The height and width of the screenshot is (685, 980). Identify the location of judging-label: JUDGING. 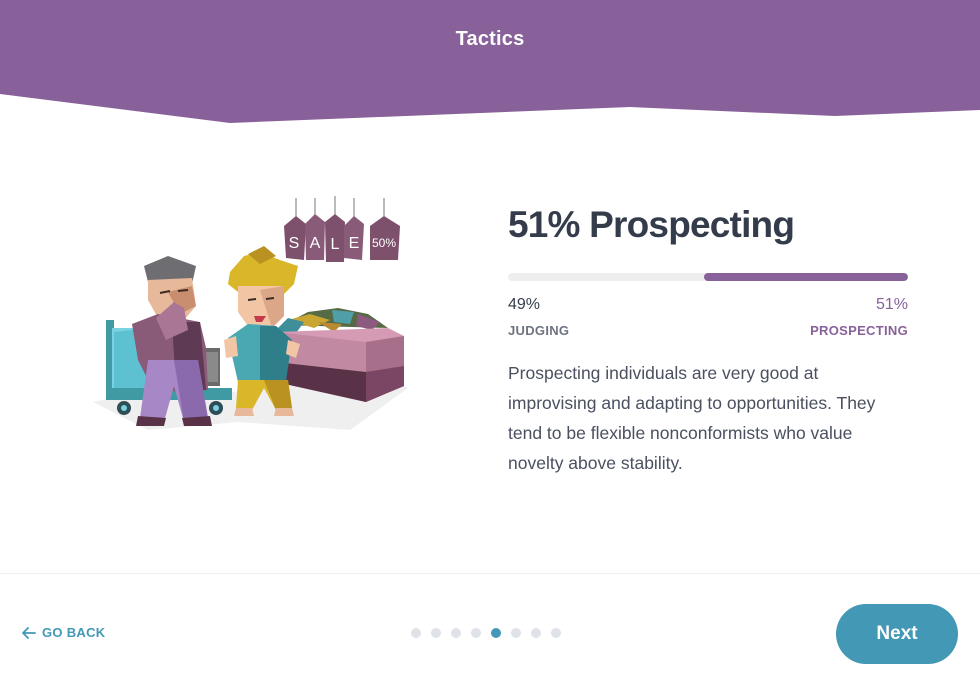
(539, 330).